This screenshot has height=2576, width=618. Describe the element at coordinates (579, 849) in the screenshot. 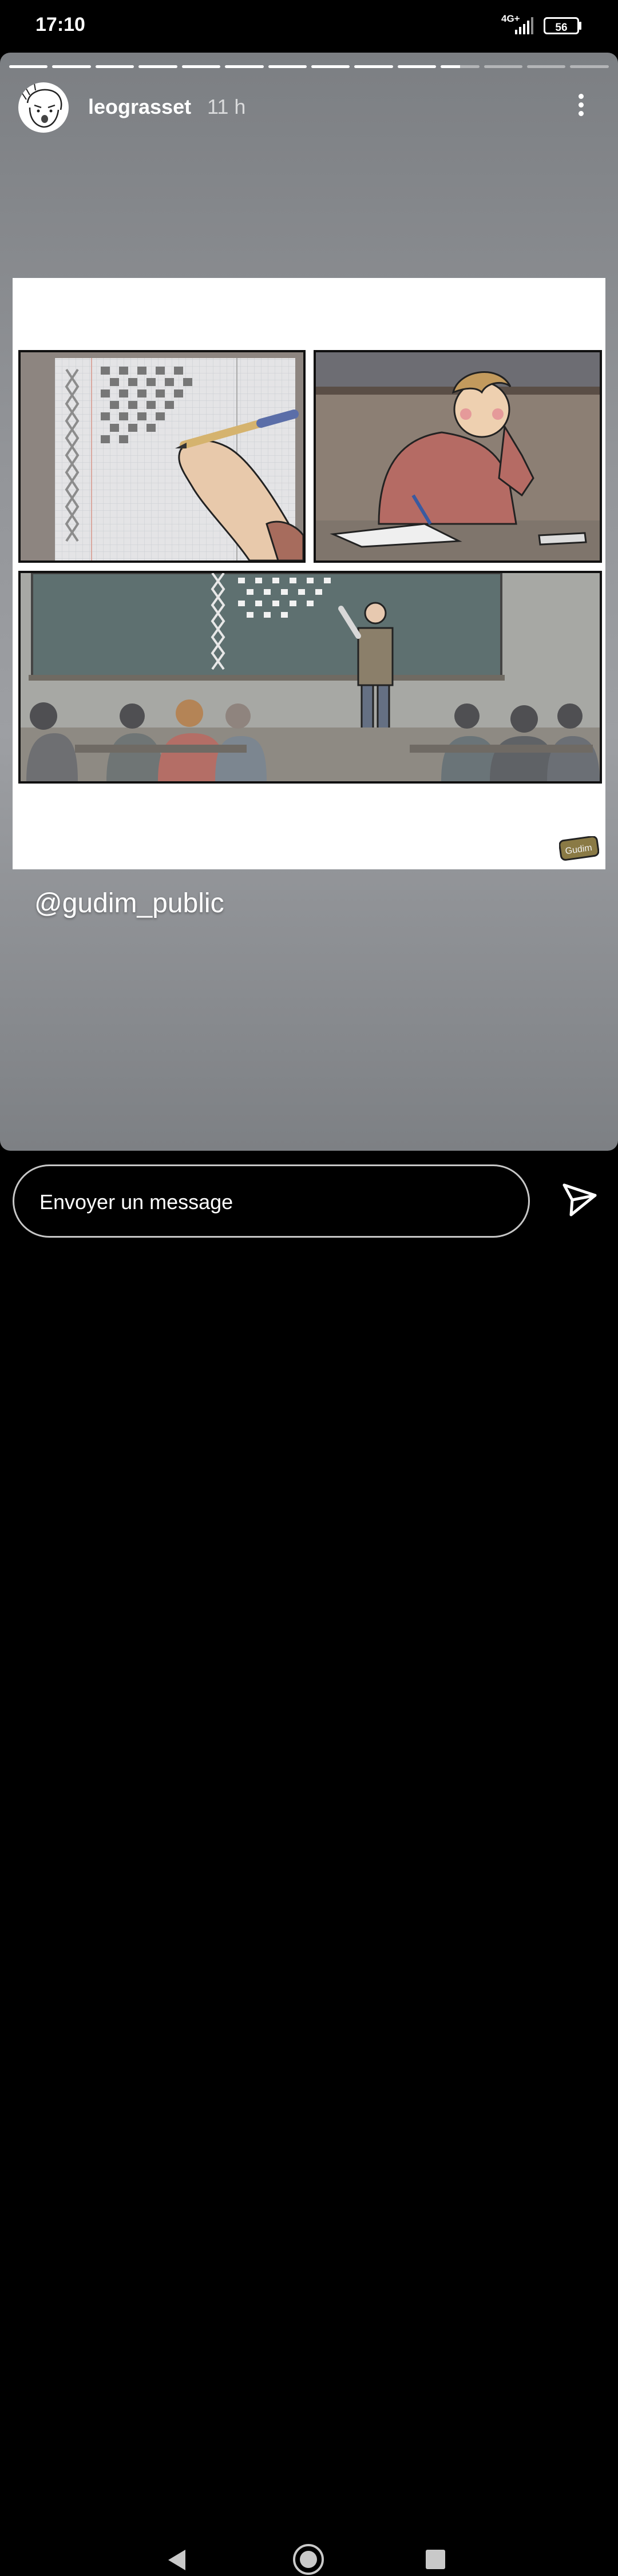

I see `gudim-watermark-logo: Gudim` at that location.